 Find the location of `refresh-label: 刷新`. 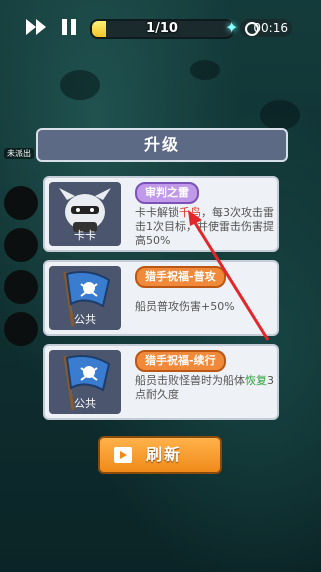

refresh-label: 刷新 is located at coordinates (164, 454).